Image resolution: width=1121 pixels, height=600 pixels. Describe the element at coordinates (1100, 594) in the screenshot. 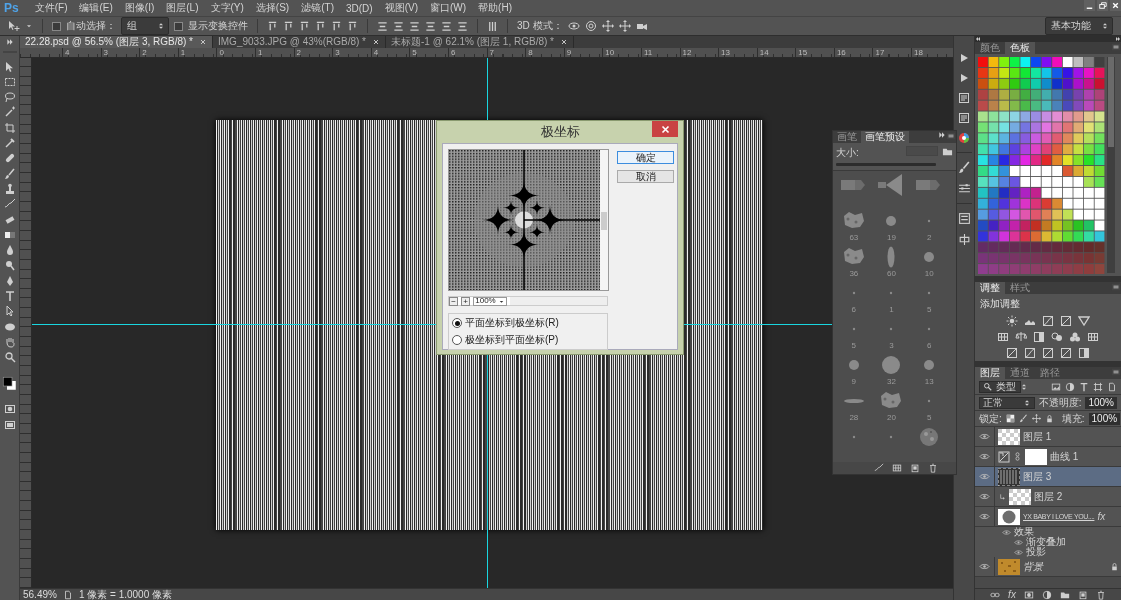

I see `trash-icon` at that location.